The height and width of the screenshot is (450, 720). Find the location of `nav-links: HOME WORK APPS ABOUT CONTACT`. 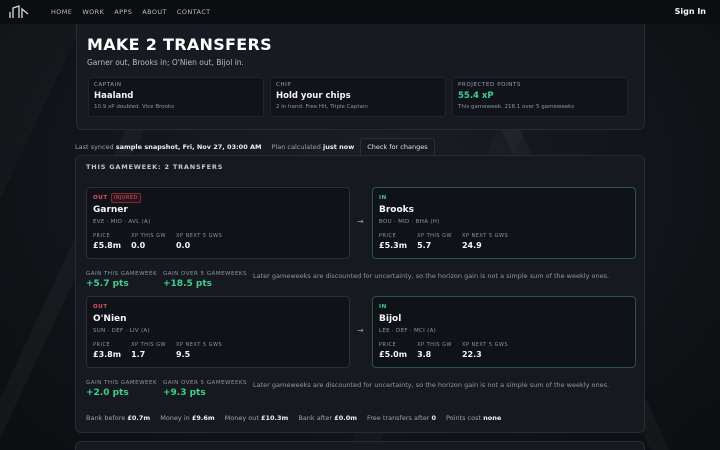

nav-links: HOME WORK APPS ABOUT CONTACT is located at coordinates (126, 12).